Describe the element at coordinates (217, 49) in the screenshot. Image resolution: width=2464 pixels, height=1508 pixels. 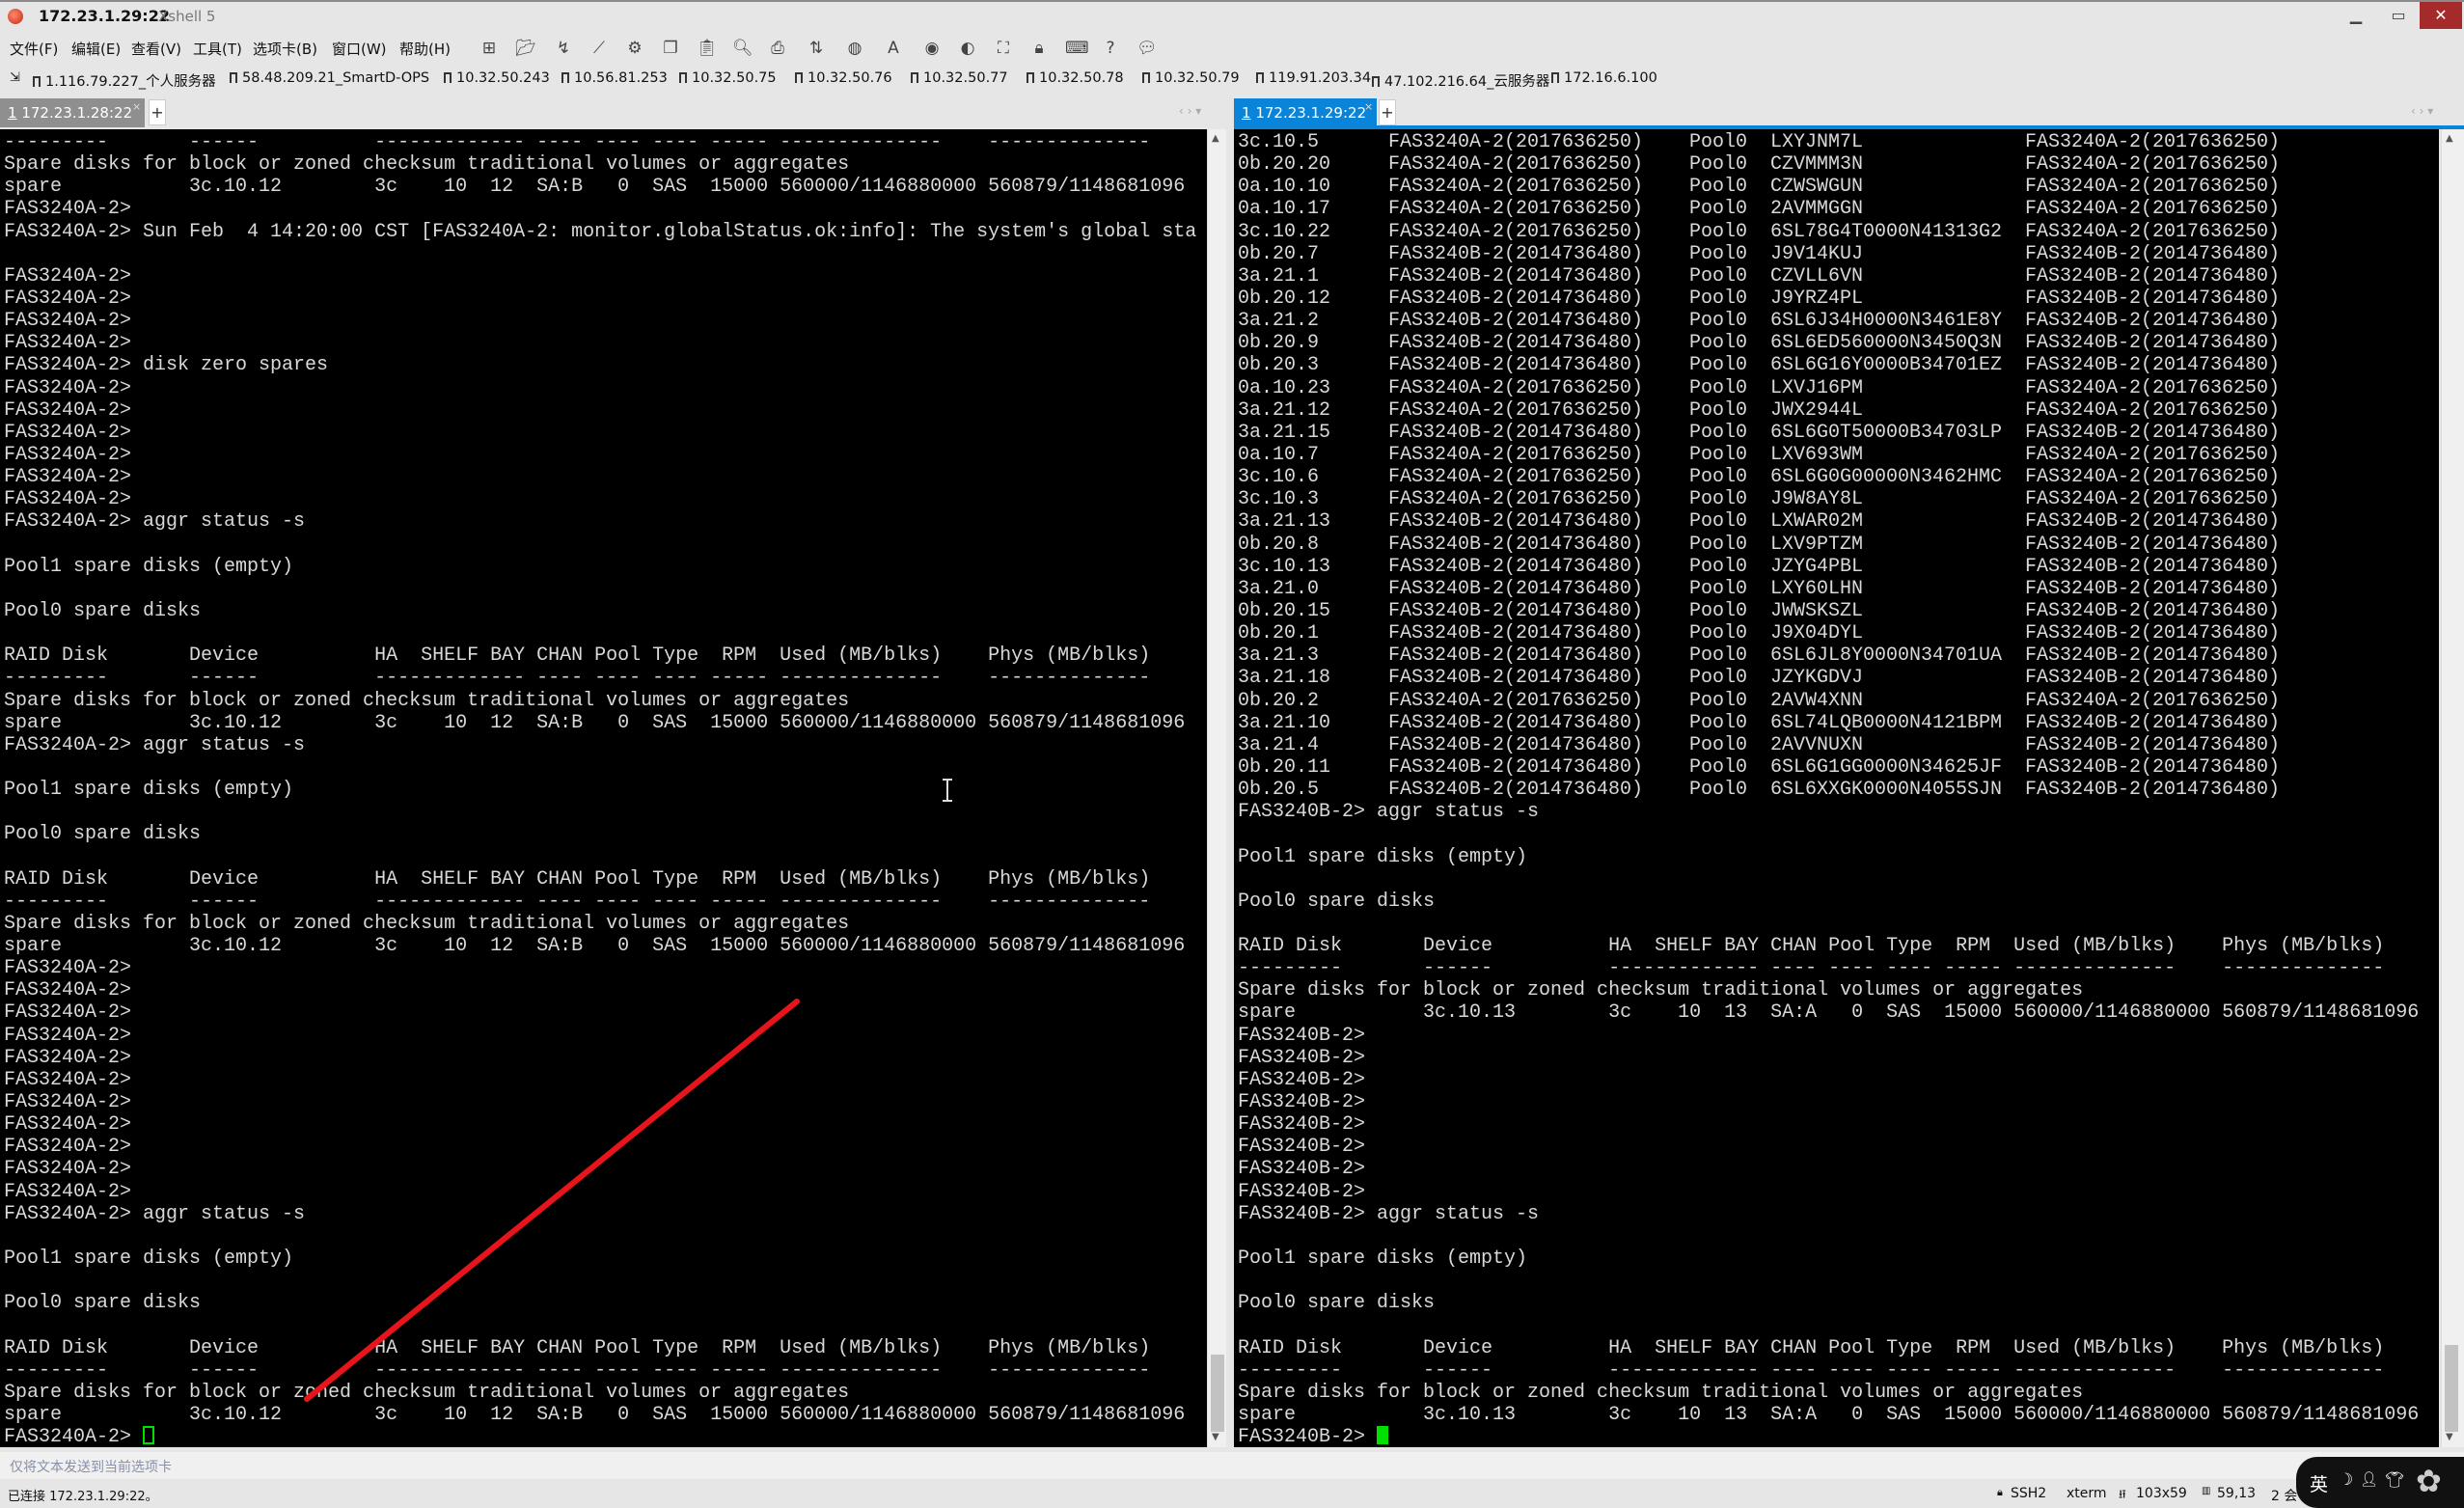
I see `menu-tools: 工具(T)` at that location.